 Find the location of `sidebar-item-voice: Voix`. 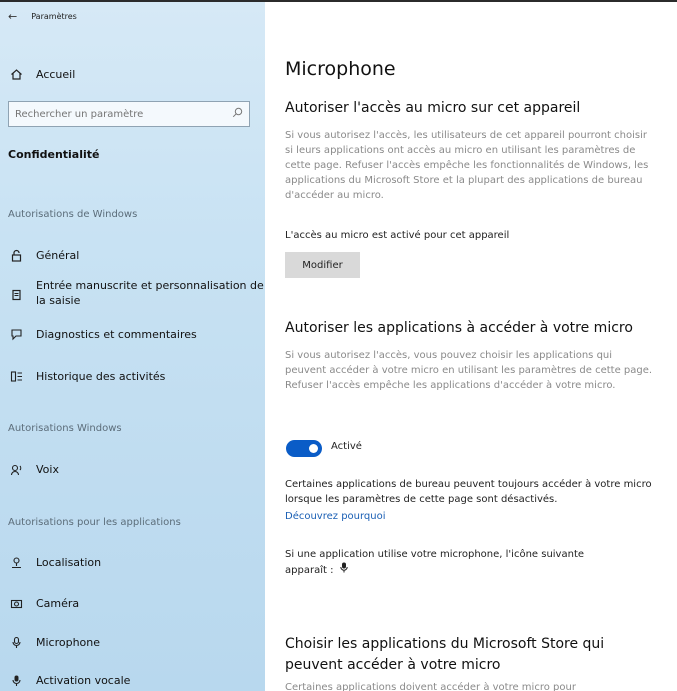

sidebar-item-voice: Voix is located at coordinates (33, 469).